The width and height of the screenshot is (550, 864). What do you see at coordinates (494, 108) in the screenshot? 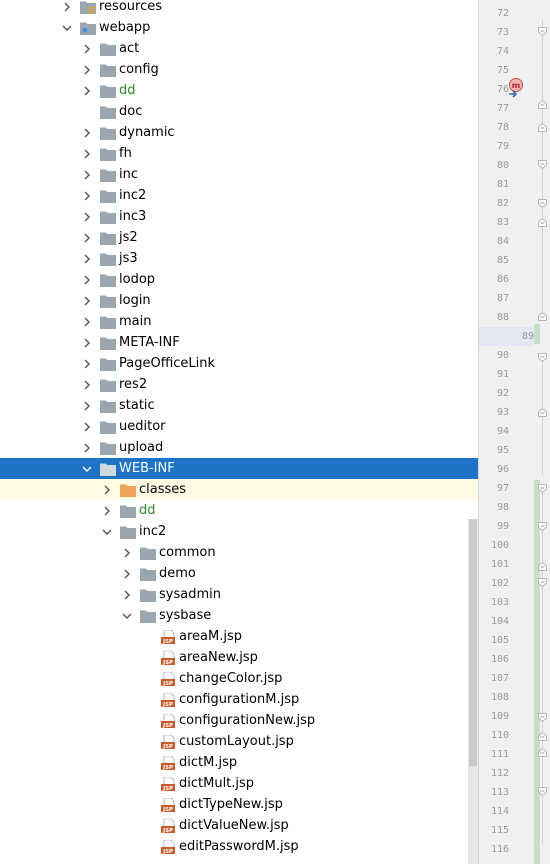
I see `line-number: 77` at bounding box center [494, 108].